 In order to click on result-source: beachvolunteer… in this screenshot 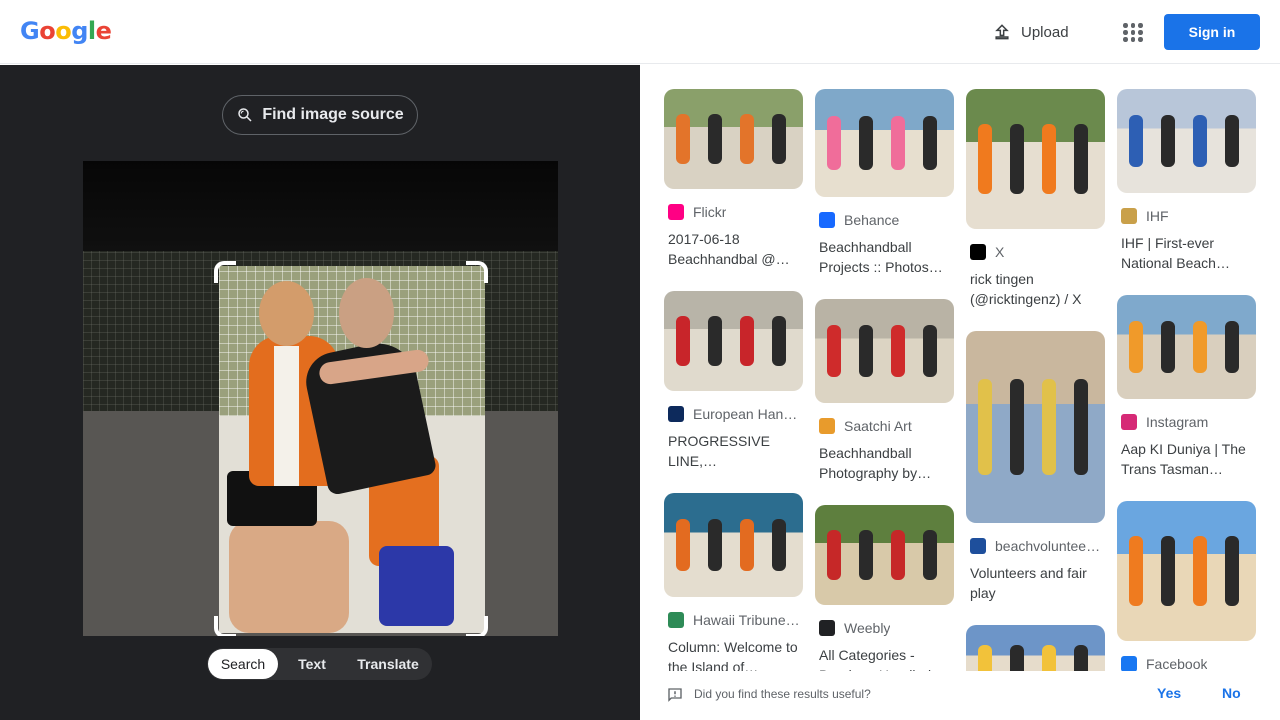, I will do `click(1037, 546)`.